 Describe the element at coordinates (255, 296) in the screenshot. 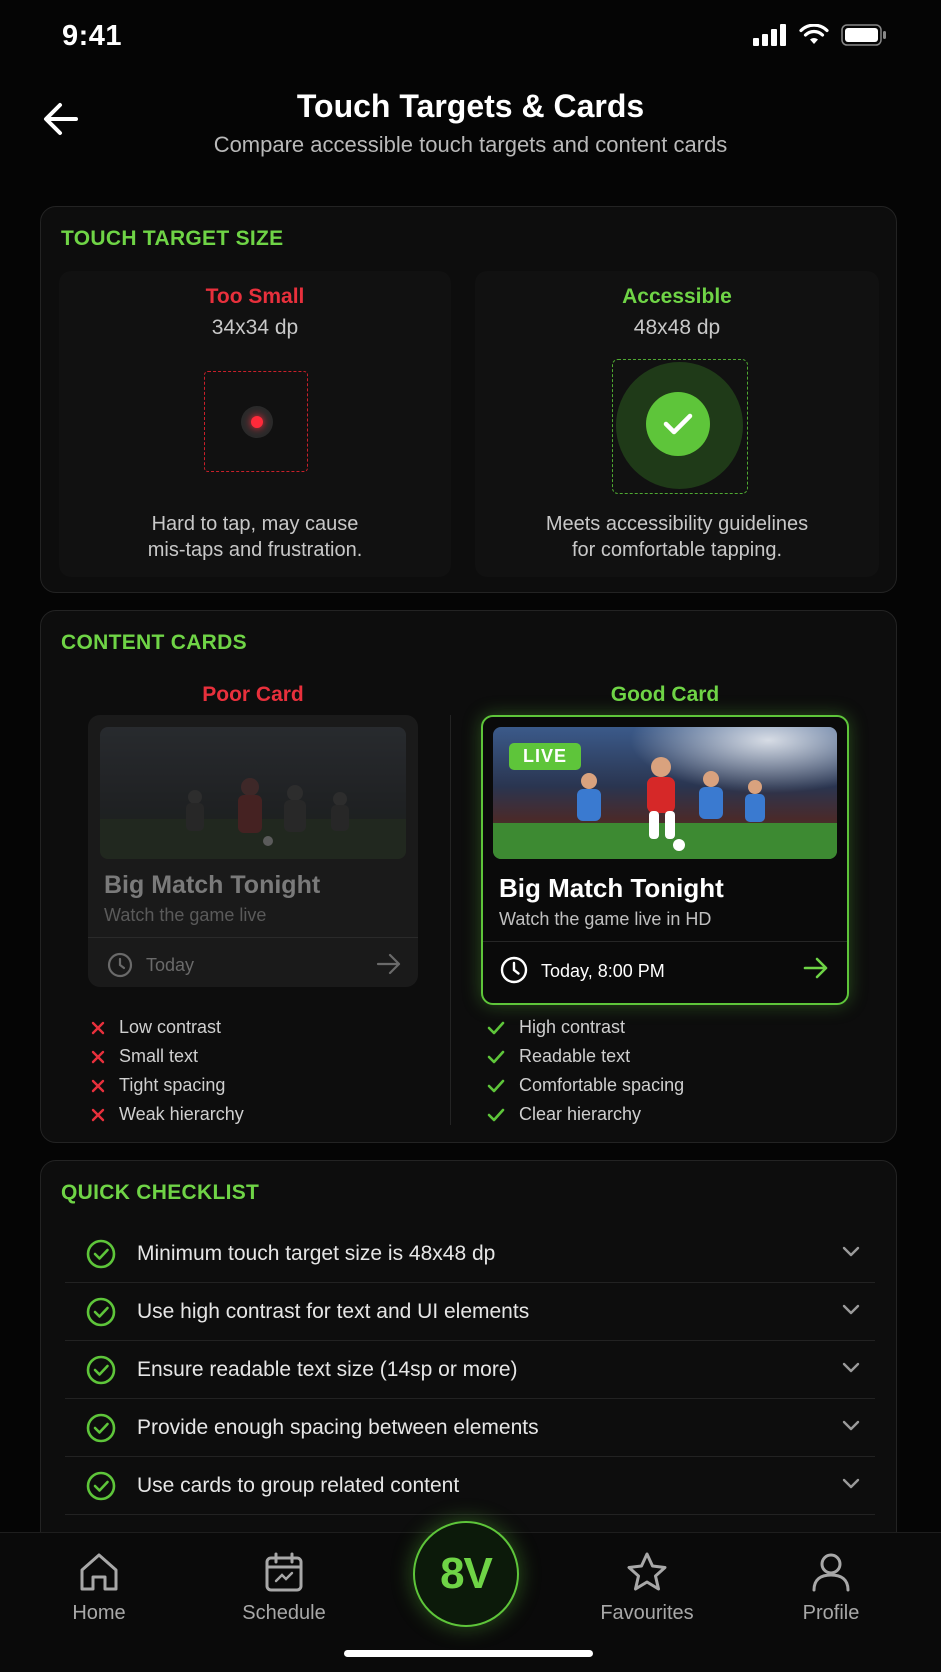

I see `too-small-label: Too Small` at that location.